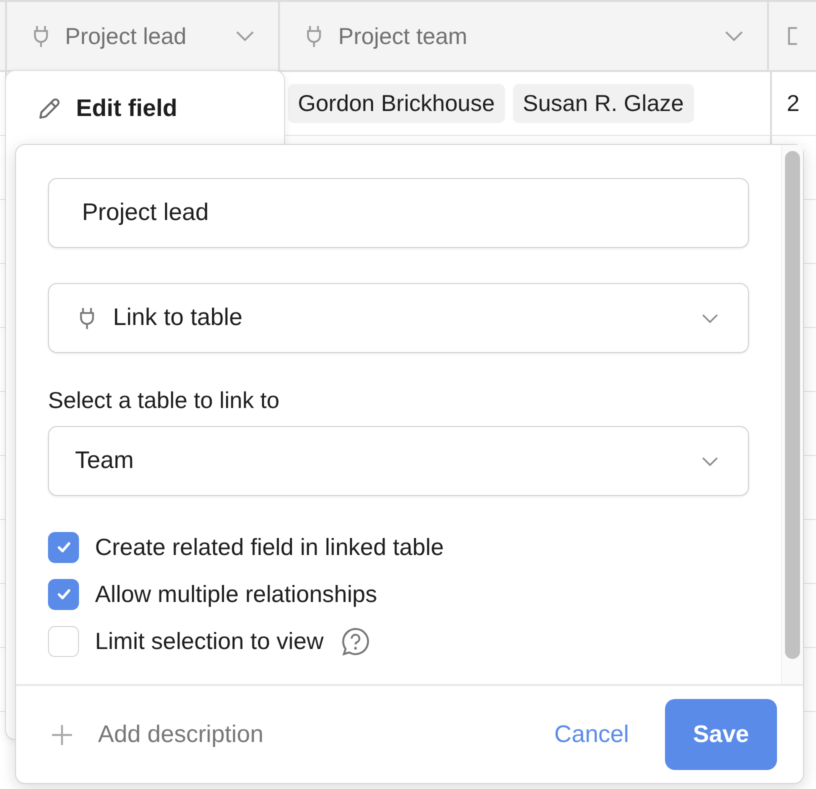  I want to click on scrollbar, so click(792, 405).